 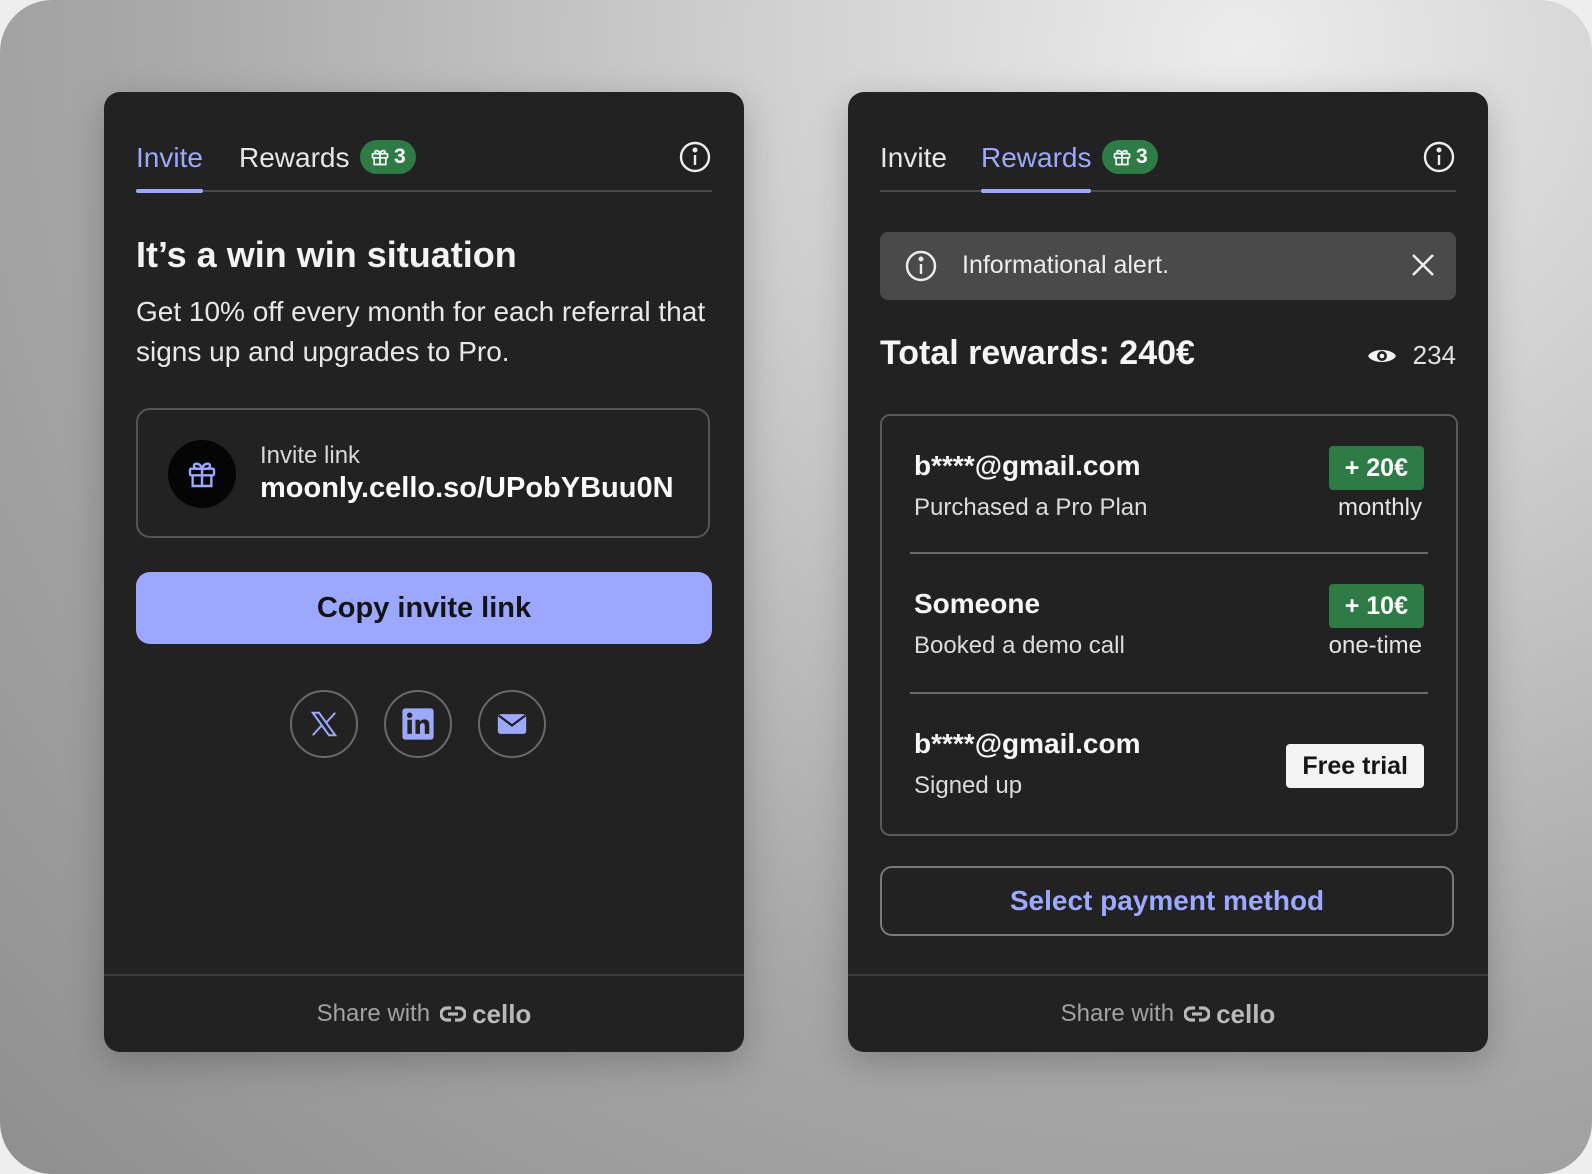 What do you see at coordinates (1031, 507) in the screenshot?
I see `referral-action: Purchased a Pro Plan` at bounding box center [1031, 507].